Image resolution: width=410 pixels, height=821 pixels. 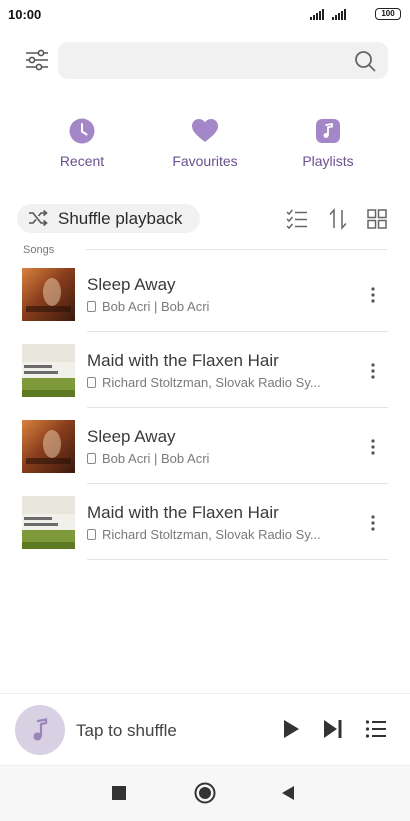 What do you see at coordinates (119, 793) in the screenshot?
I see `recents-square-icon` at bounding box center [119, 793].